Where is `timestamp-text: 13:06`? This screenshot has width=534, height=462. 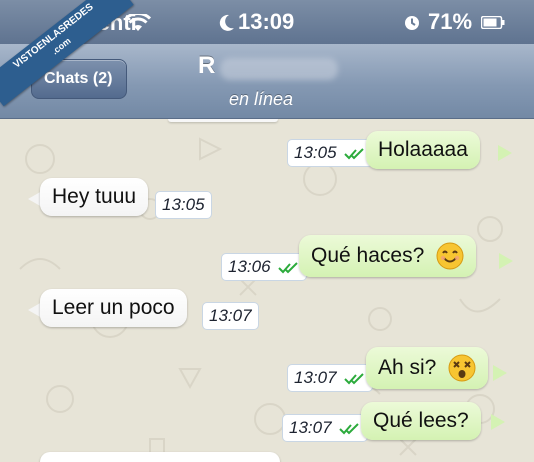
timestamp-text: 13:06 is located at coordinates (249, 266).